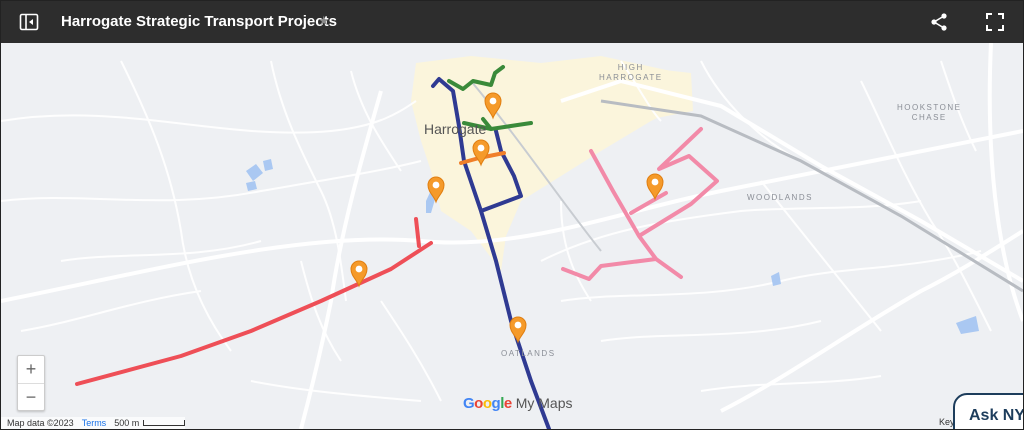 This screenshot has height=430, width=1024. What do you see at coordinates (199, 21) in the screenshot?
I see `map-title: Harrogate Strategic Transport Projects` at bounding box center [199, 21].